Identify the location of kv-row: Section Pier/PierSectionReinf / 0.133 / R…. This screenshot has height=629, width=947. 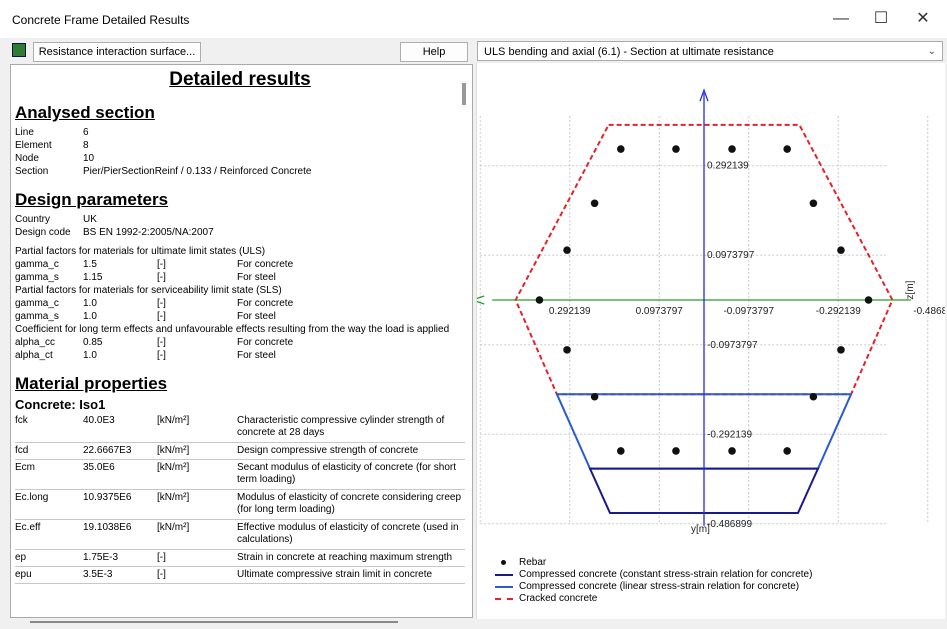
(240, 171).